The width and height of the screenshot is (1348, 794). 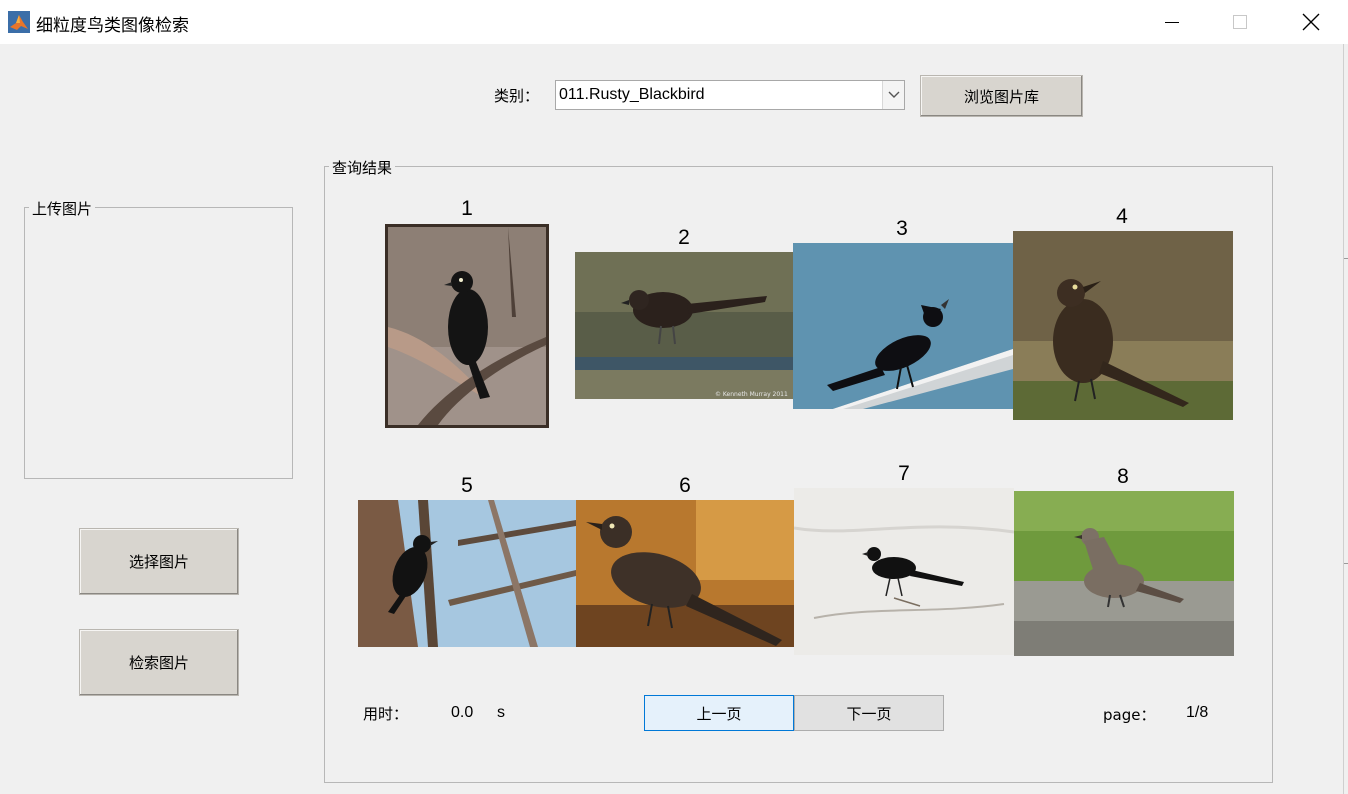 What do you see at coordinates (467, 208) in the screenshot?
I see `result-rank: 1` at bounding box center [467, 208].